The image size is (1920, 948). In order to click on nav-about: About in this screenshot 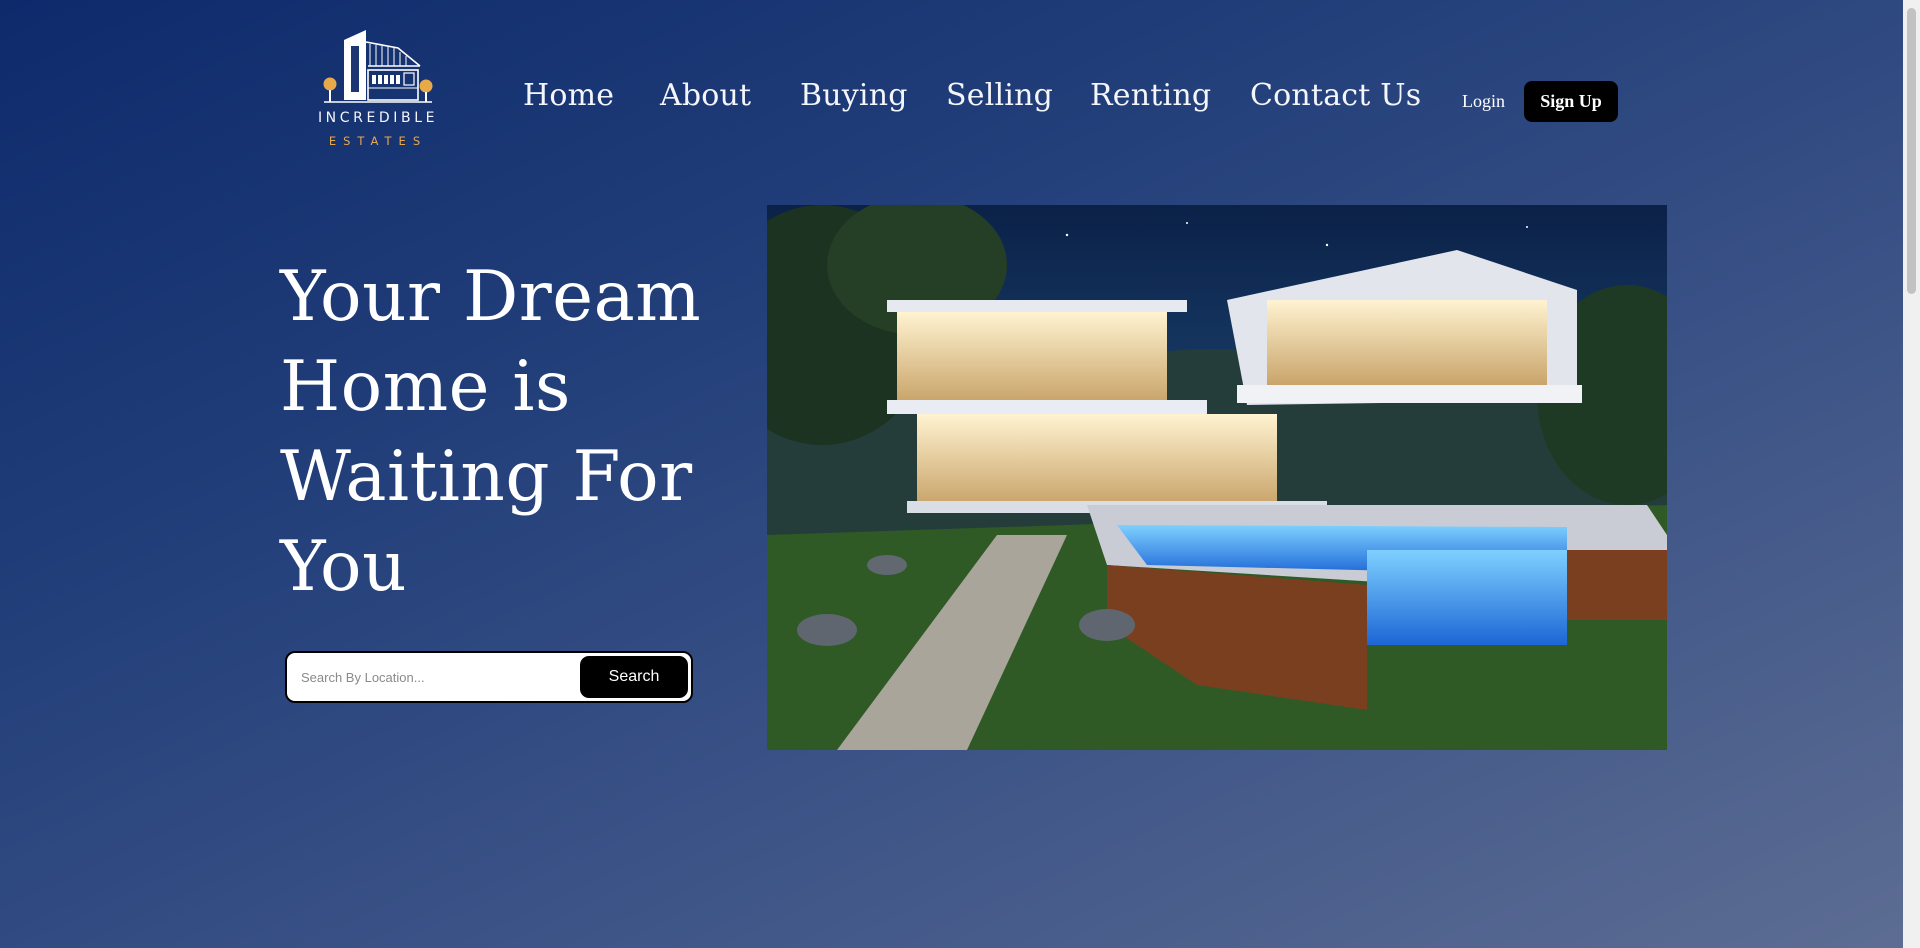, I will do `click(705, 100)`.